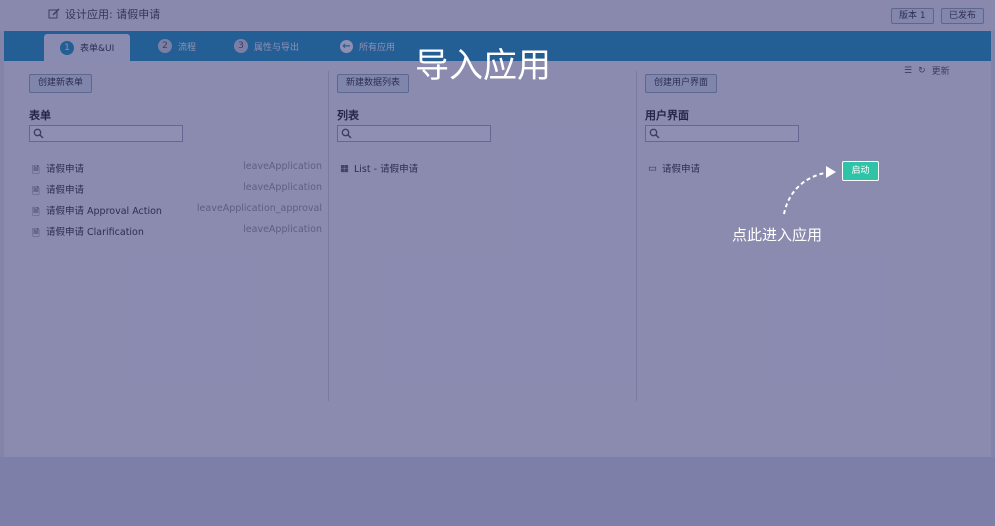 The height and width of the screenshot is (526, 995). Describe the element at coordinates (667, 115) in the screenshot. I see `uis-heading: 用户界面` at that location.